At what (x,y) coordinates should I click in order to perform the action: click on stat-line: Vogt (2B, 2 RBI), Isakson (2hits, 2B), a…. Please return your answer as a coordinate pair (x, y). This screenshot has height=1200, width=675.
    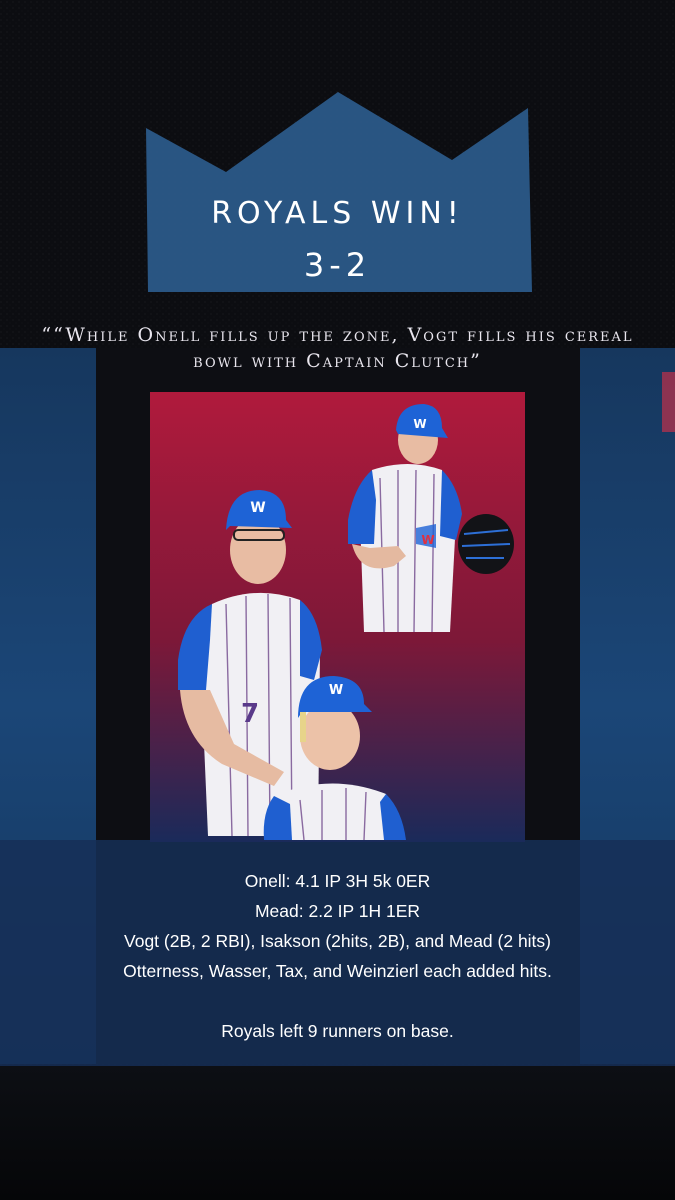
    Looking at the image, I should click on (337, 941).